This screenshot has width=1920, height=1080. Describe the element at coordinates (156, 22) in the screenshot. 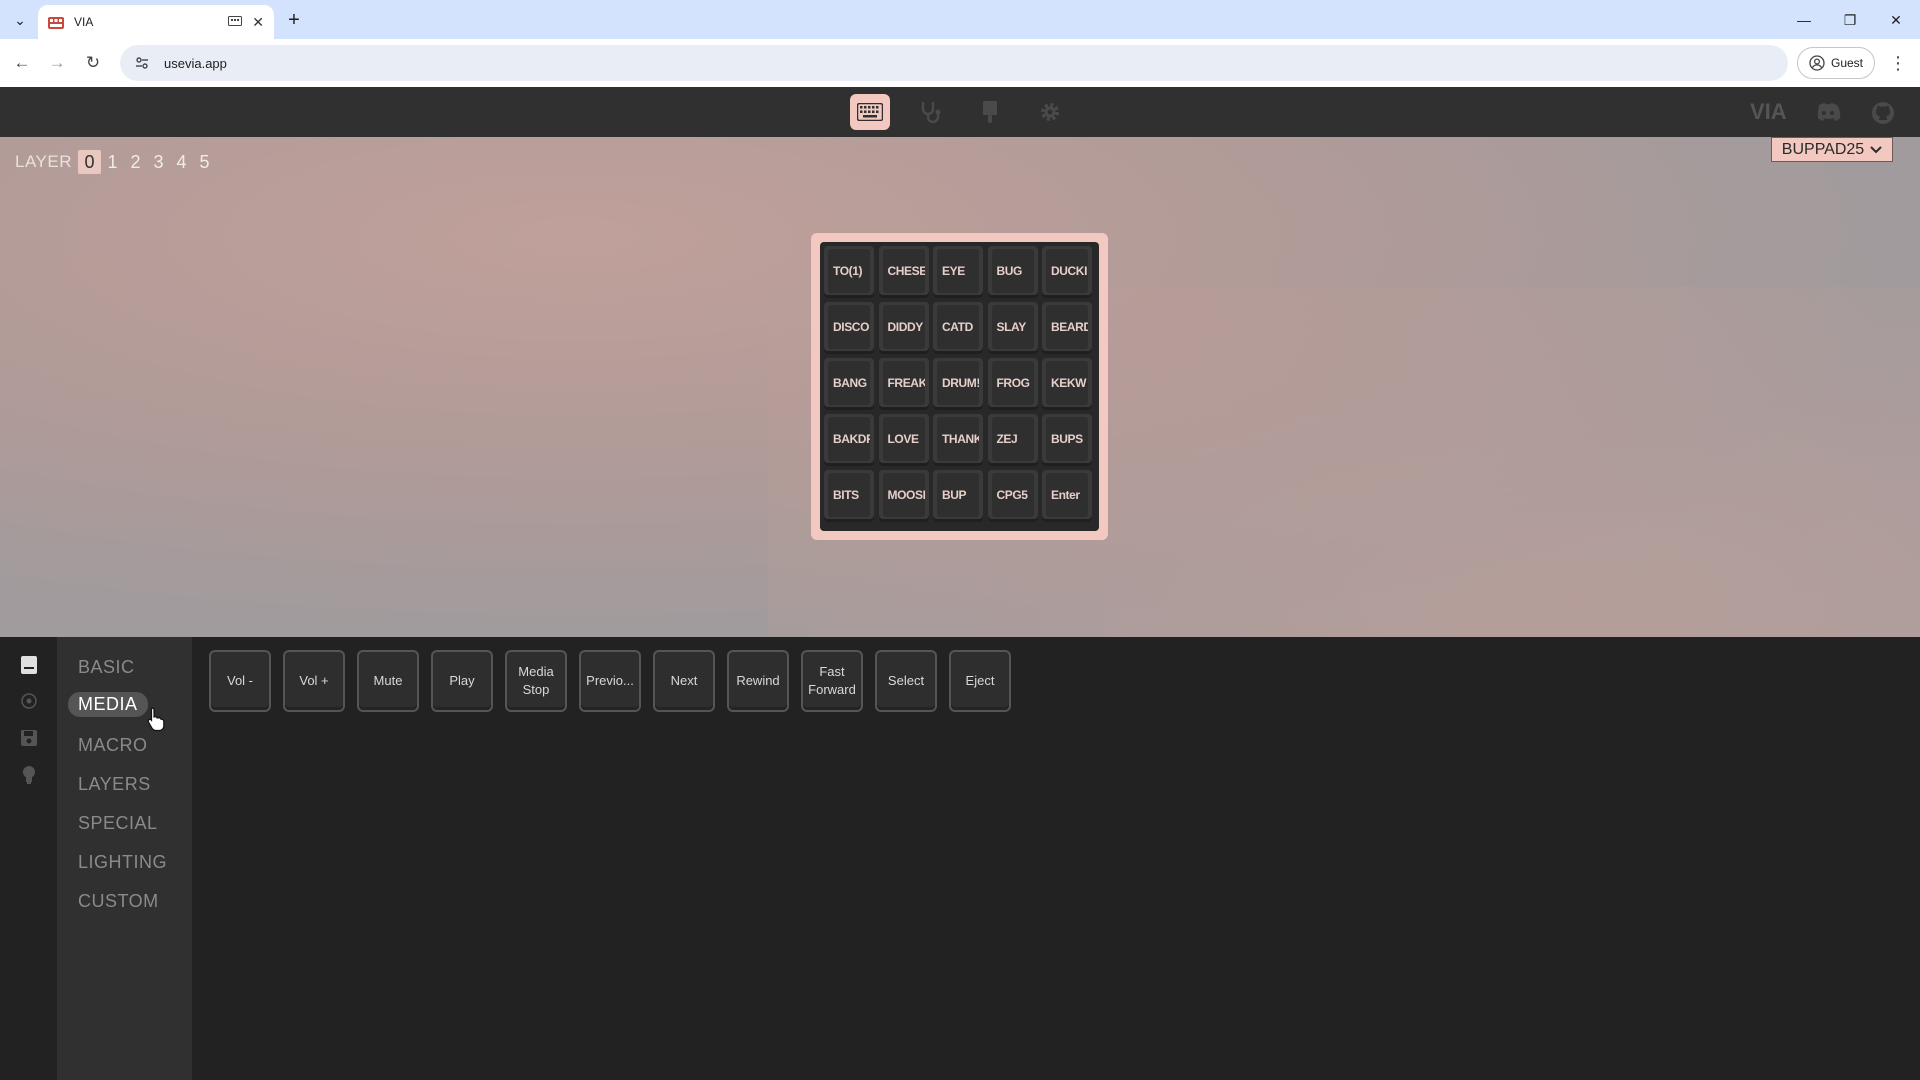

I see `browser-tab-via: VIA ✕` at that location.